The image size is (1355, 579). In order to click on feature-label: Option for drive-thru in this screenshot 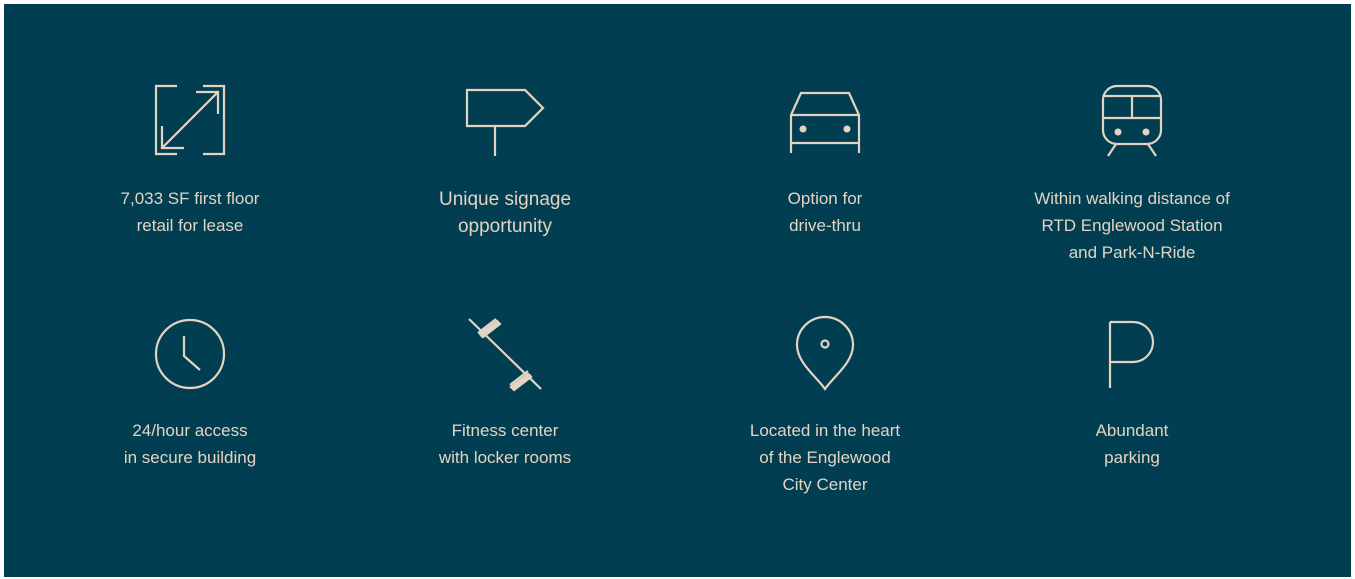, I will do `click(825, 212)`.